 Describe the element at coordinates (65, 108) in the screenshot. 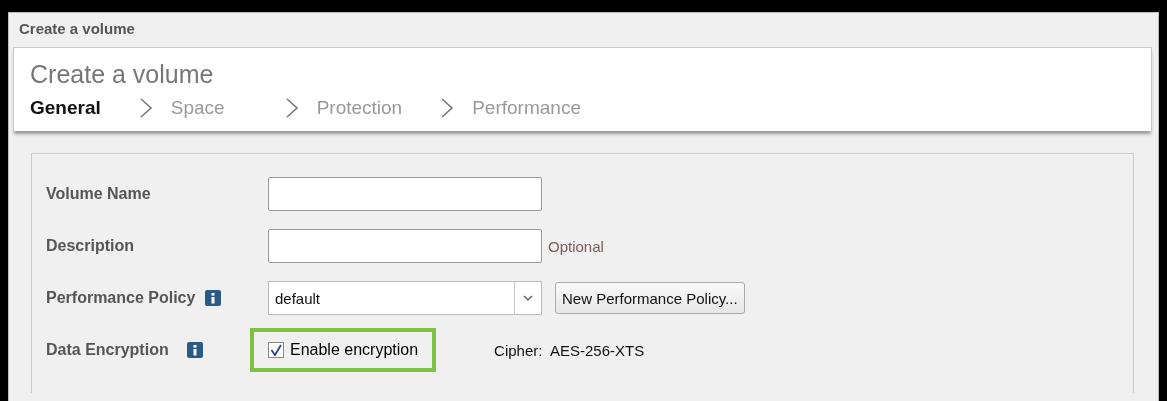

I see `wizard-step: General` at that location.